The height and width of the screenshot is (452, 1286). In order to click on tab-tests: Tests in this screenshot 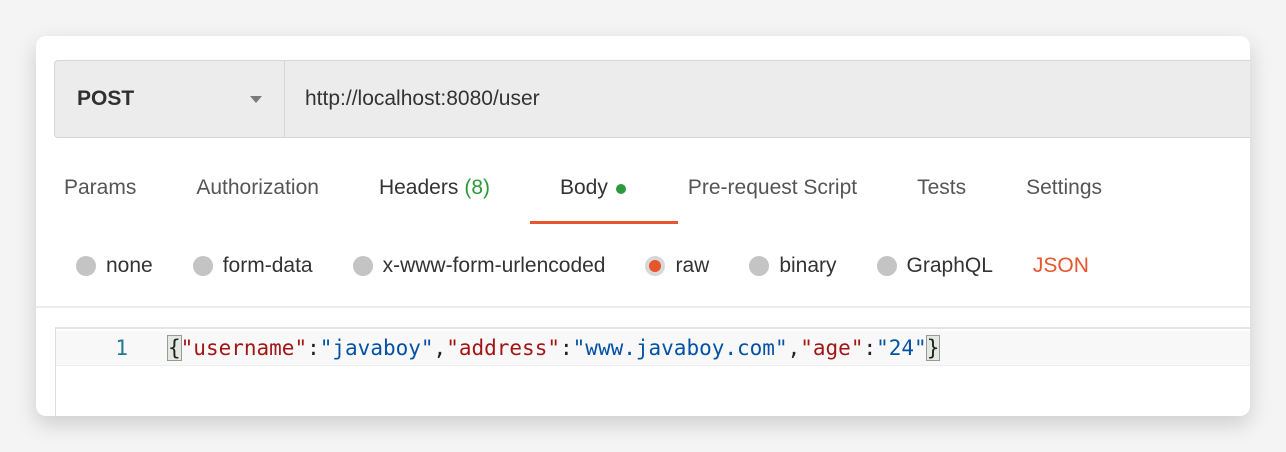, I will do `click(941, 201)`.